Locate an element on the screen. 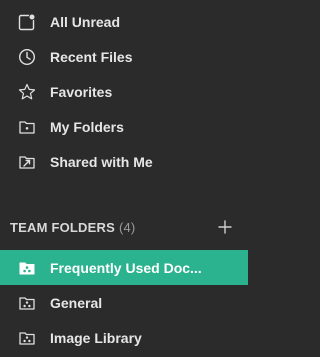 This screenshot has height=357, width=320. all-unread-icon is located at coordinates (27, 22).